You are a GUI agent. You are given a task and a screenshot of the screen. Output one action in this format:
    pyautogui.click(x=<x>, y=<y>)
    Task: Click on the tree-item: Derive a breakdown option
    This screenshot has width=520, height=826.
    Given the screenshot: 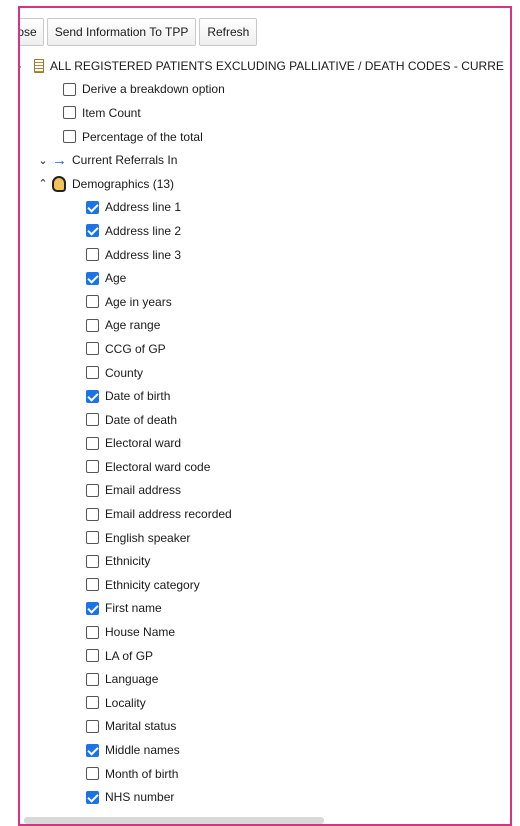 What is the action you would take?
    pyautogui.click(x=265, y=90)
    